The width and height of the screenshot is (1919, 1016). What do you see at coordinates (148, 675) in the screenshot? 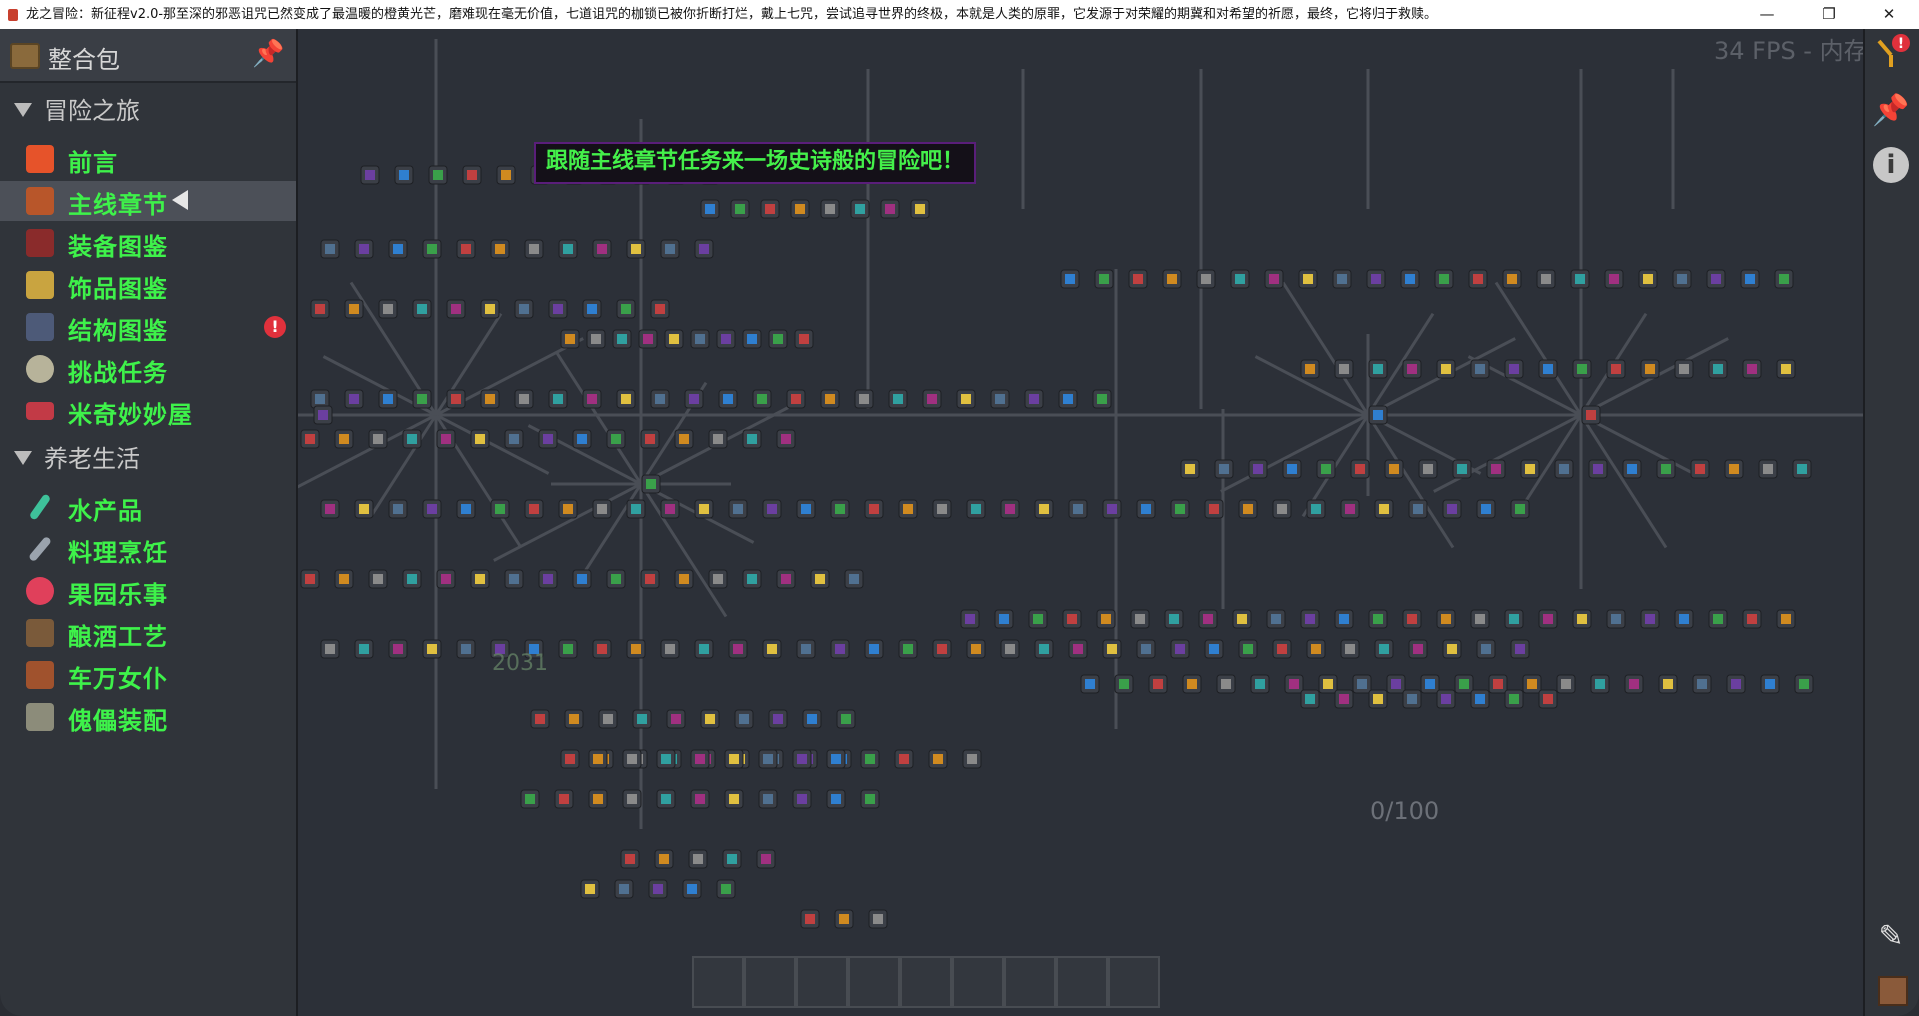
I see `chapter-maid: 车万女仆` at bounding box center [148, 675].